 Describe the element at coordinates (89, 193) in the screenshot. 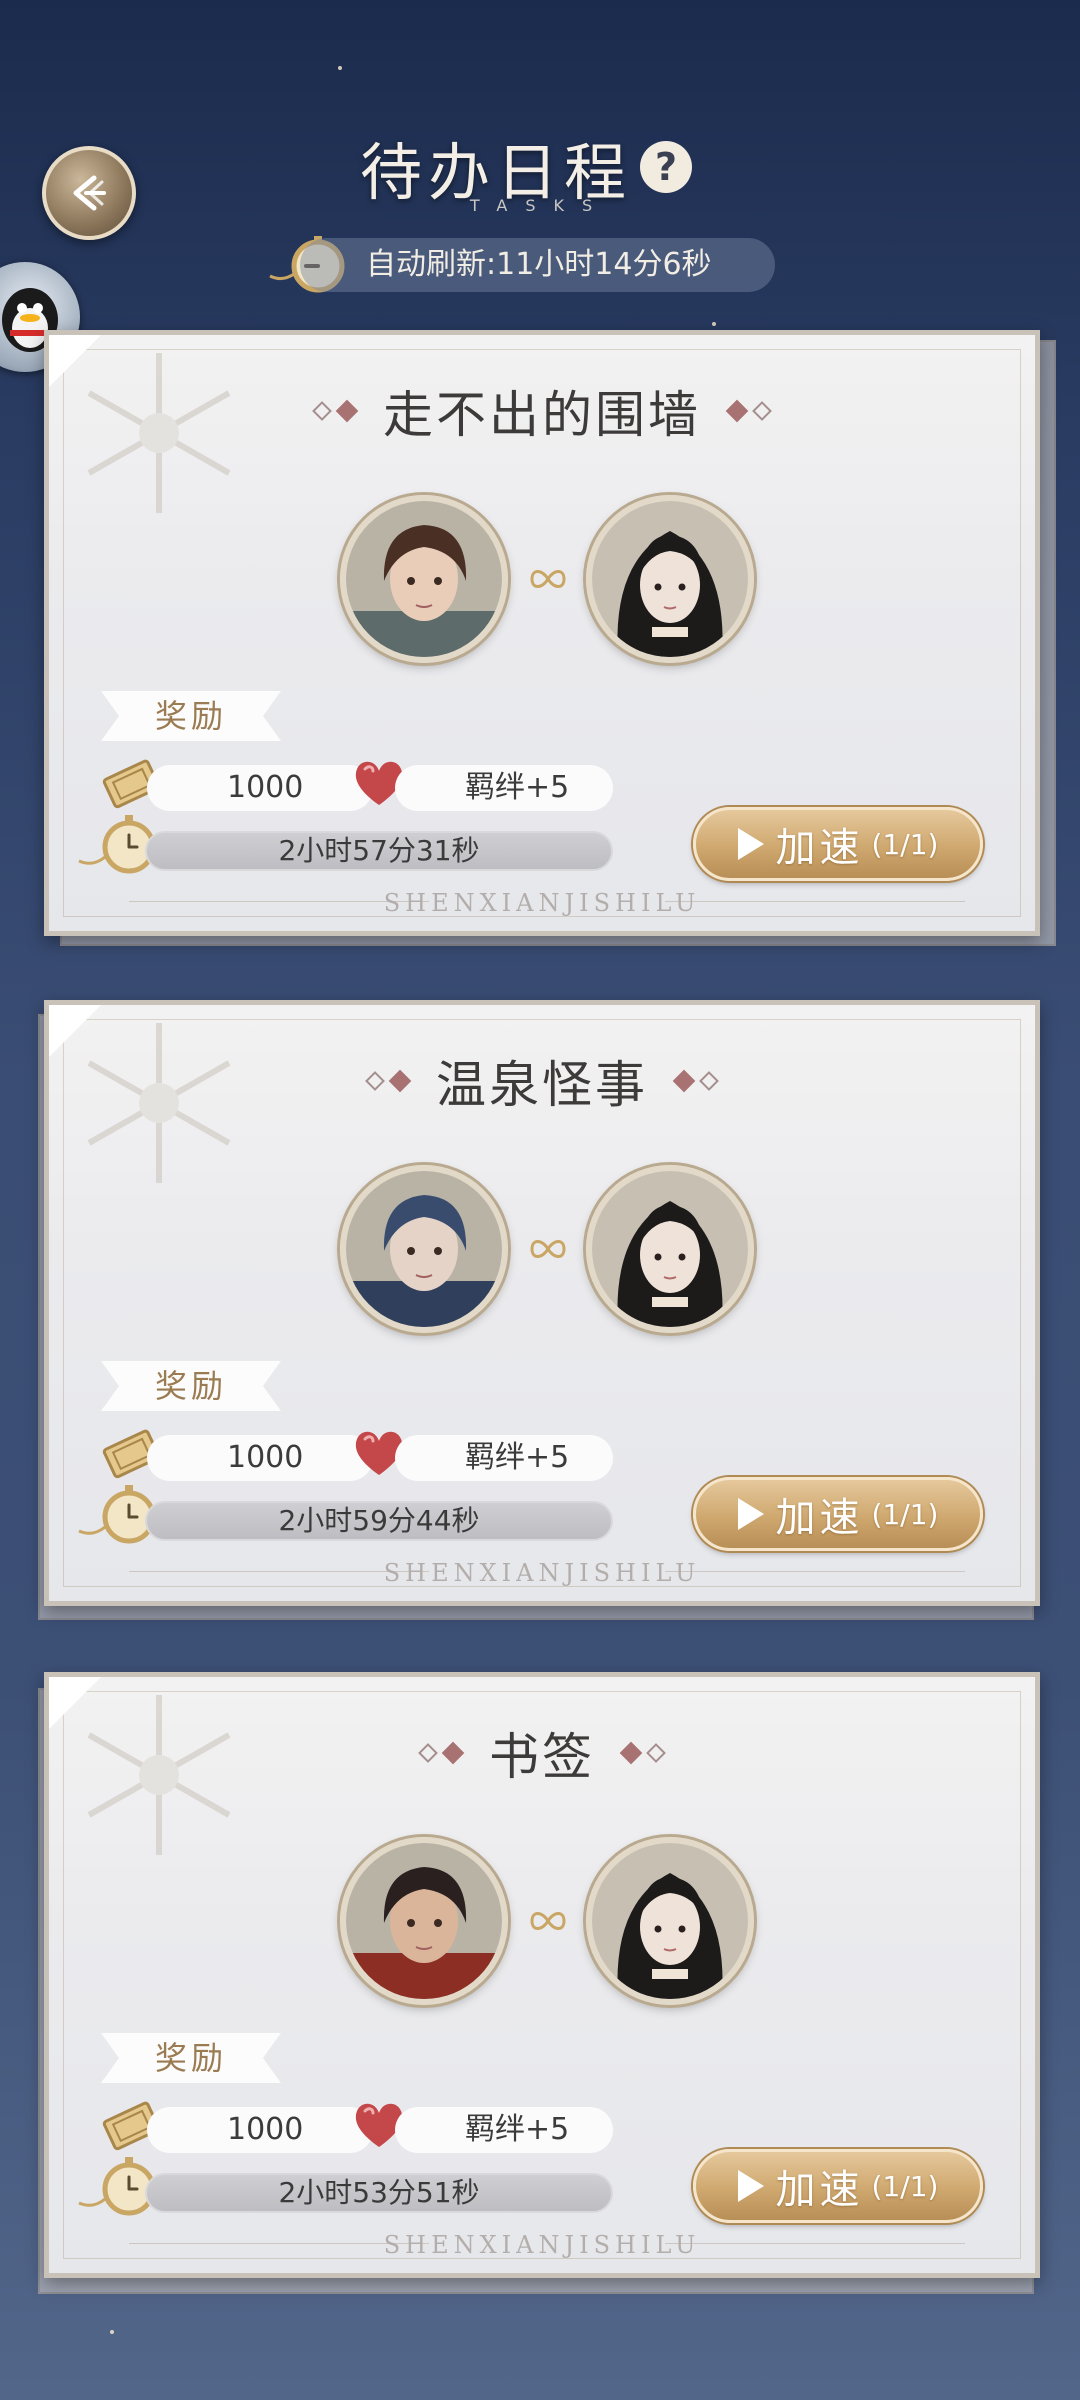

I see `back-button` at that location.